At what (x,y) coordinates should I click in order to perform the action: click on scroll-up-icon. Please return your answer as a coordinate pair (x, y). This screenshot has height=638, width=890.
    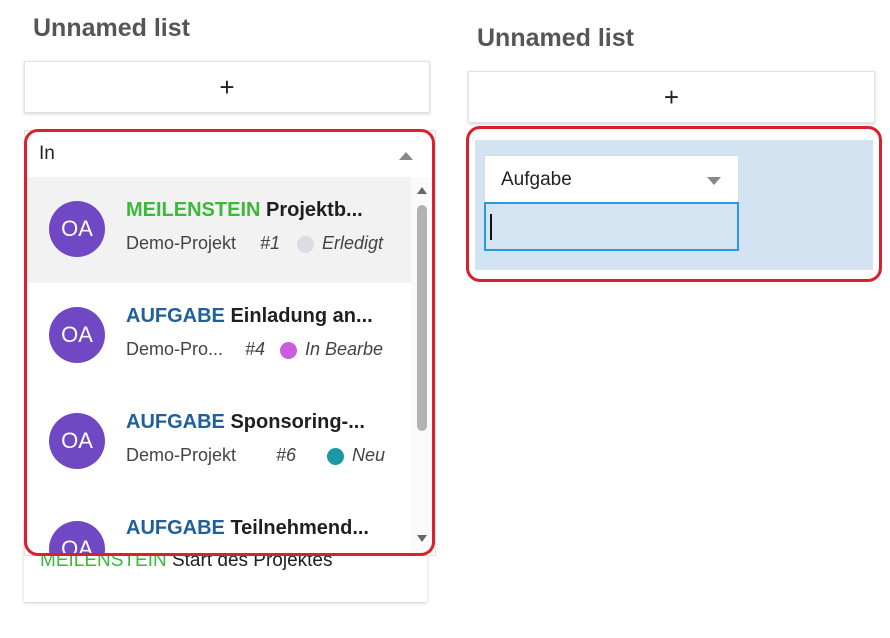
    Looking at the image, I should click on (422, 190).